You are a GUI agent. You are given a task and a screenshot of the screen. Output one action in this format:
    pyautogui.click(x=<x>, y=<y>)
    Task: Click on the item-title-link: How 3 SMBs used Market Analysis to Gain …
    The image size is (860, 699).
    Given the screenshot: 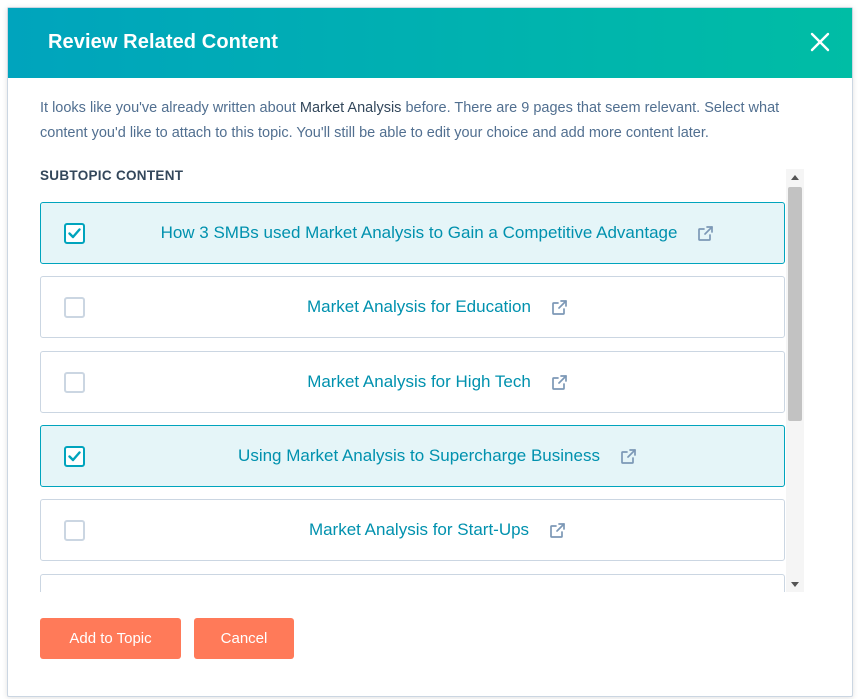 What is the action you would take?
    pyautogui.click(x=419, y=233)
    